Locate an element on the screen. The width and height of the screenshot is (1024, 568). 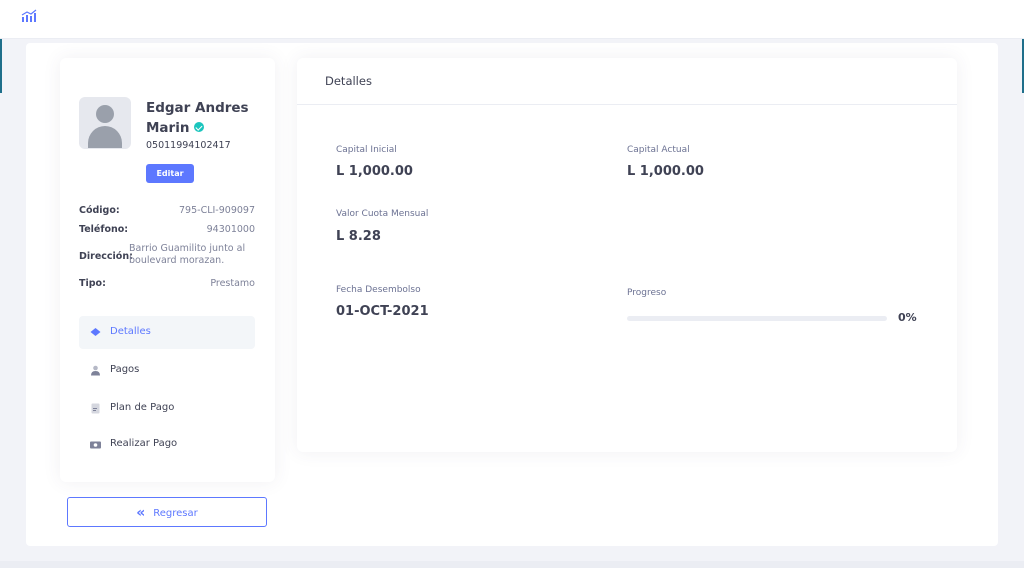
verified-badge-icon is located at coordinates (199, 127).